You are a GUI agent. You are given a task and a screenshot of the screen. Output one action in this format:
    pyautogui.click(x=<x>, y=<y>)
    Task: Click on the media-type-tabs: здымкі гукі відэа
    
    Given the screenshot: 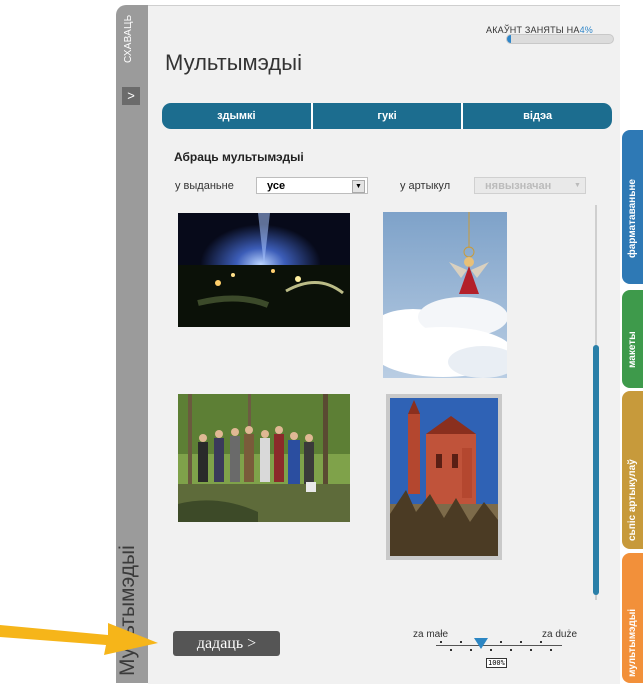 What is the action you would take?
    pyautogui.click(x=387, y=116)
    